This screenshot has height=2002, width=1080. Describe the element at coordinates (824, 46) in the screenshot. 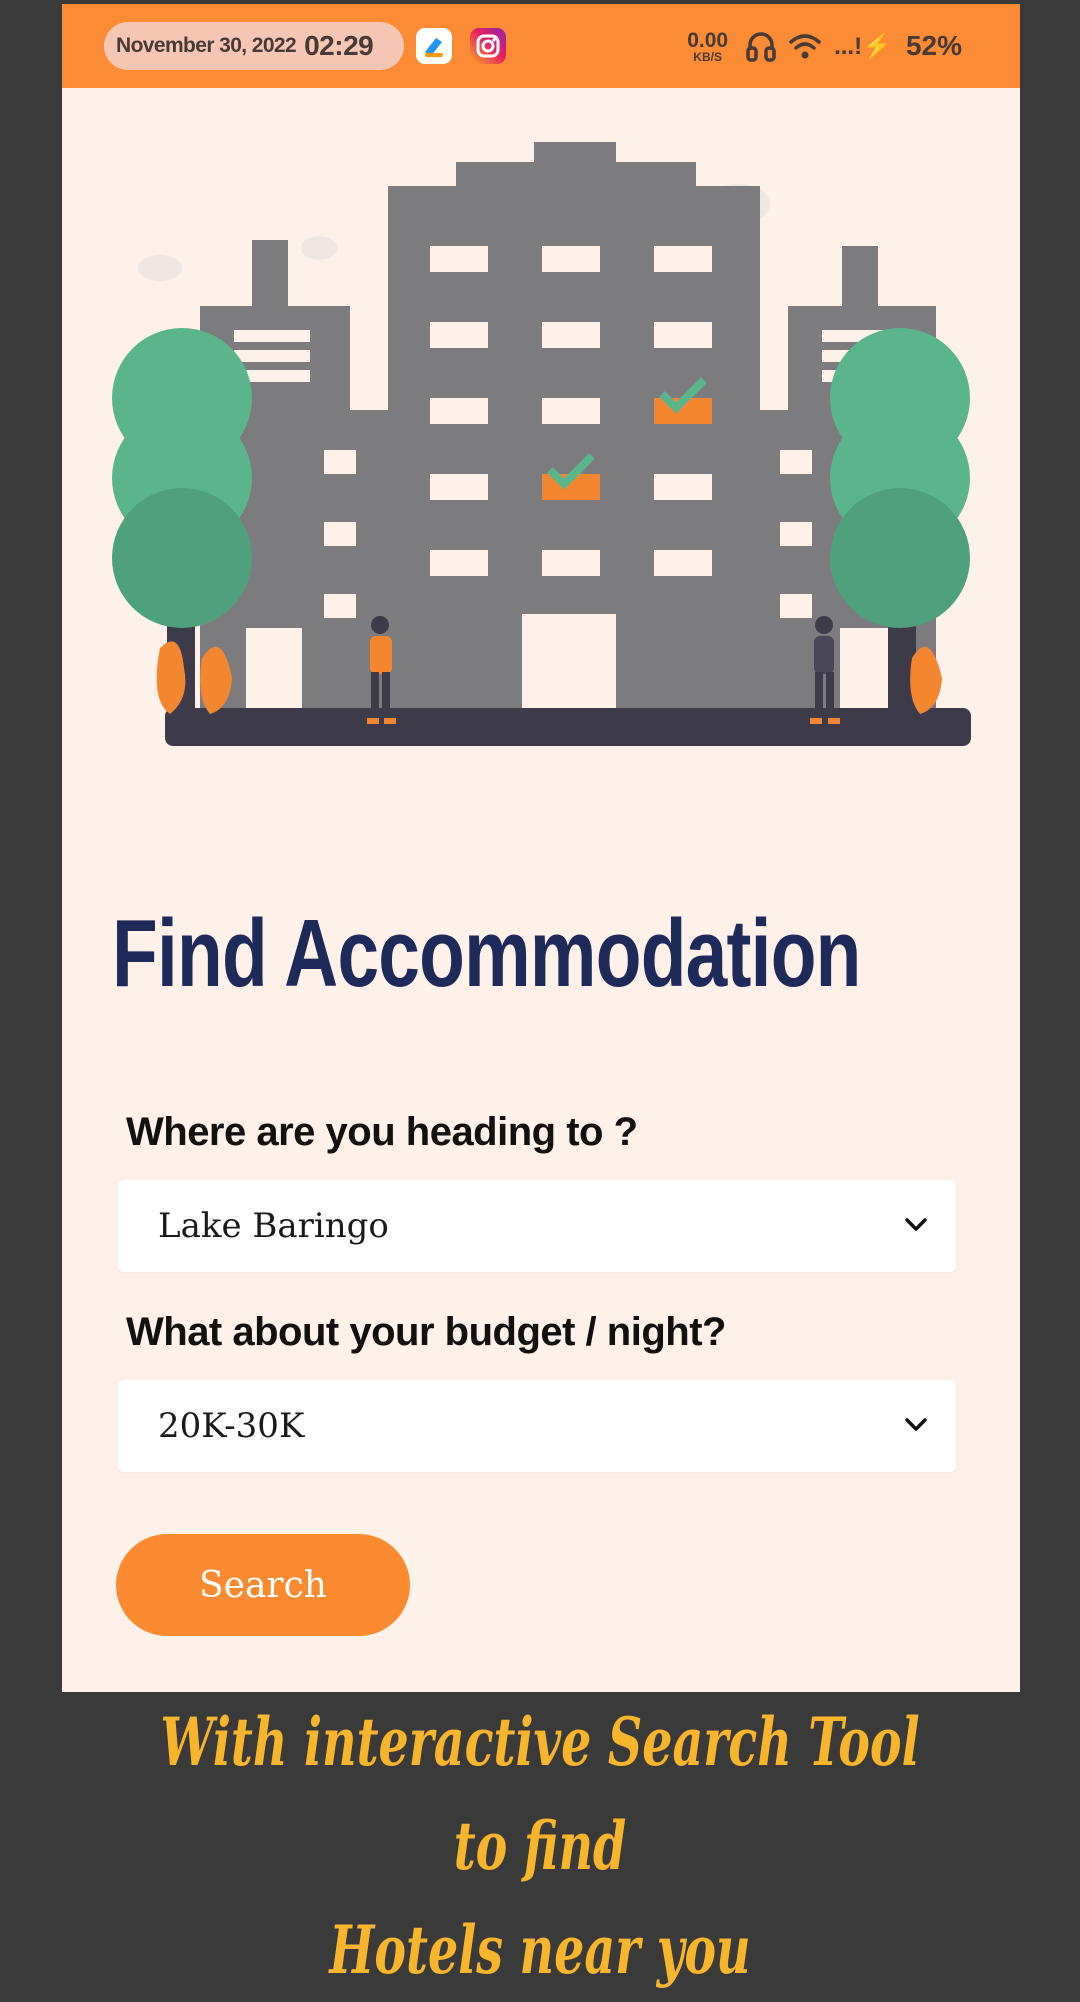

I see `status-indicators: 0.00 KB/S ...!⚡ 52%` at that location.